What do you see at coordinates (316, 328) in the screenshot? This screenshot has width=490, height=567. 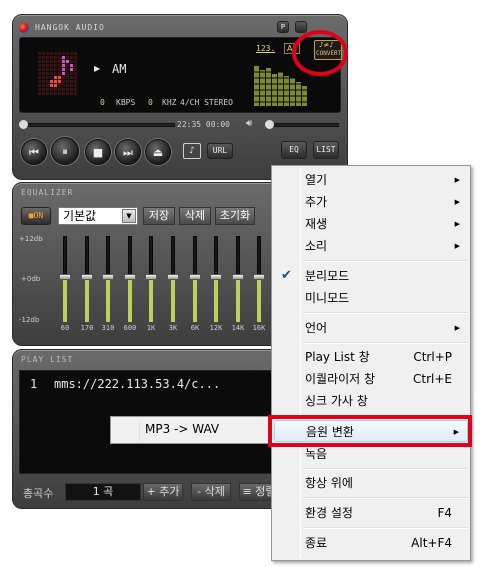 I see `menu-item-language-label: 언어` at bounding box center [316, 328].